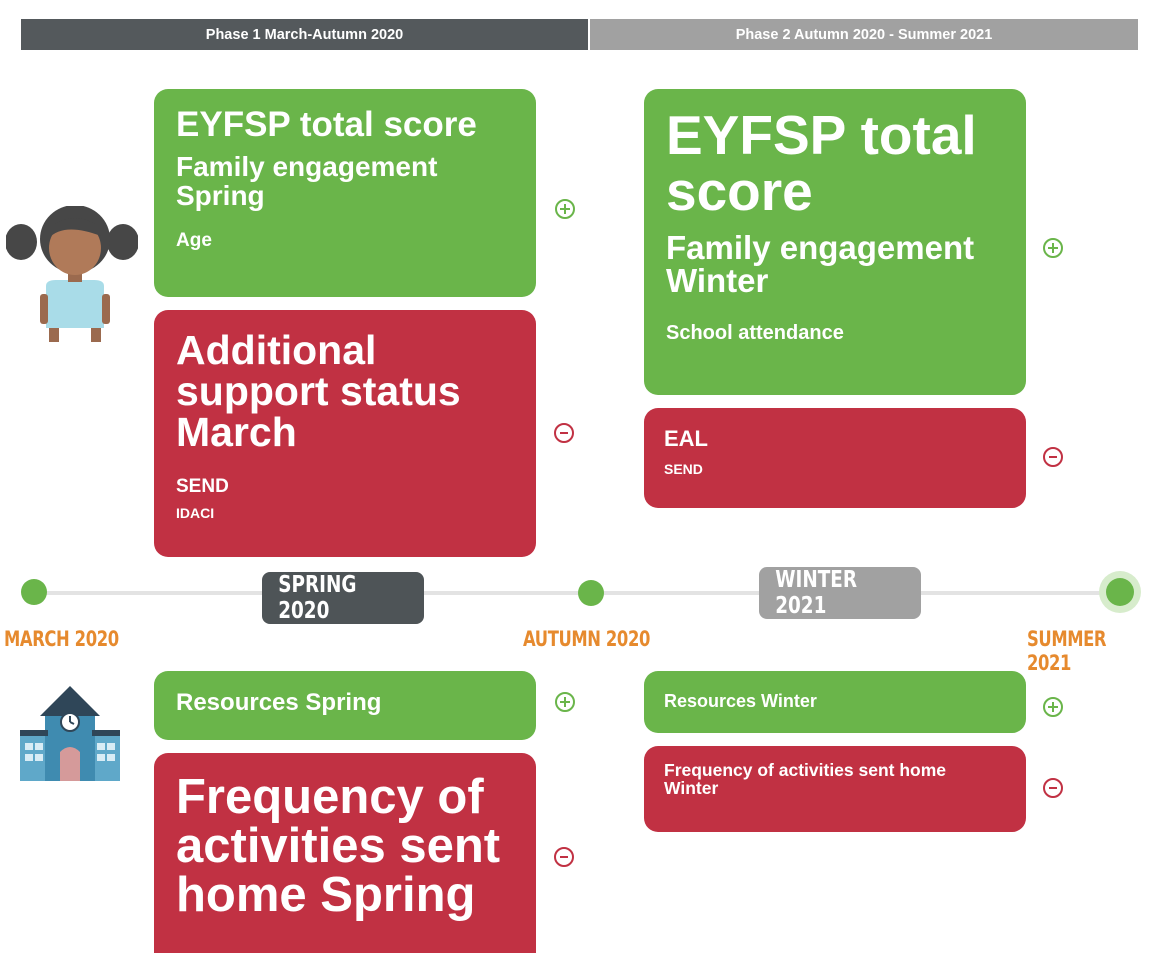  What do you see at coordinates (61, 639) in the screenshot?
I see `date-label-march: MARCH 2020` at bounding box center [61, 639].